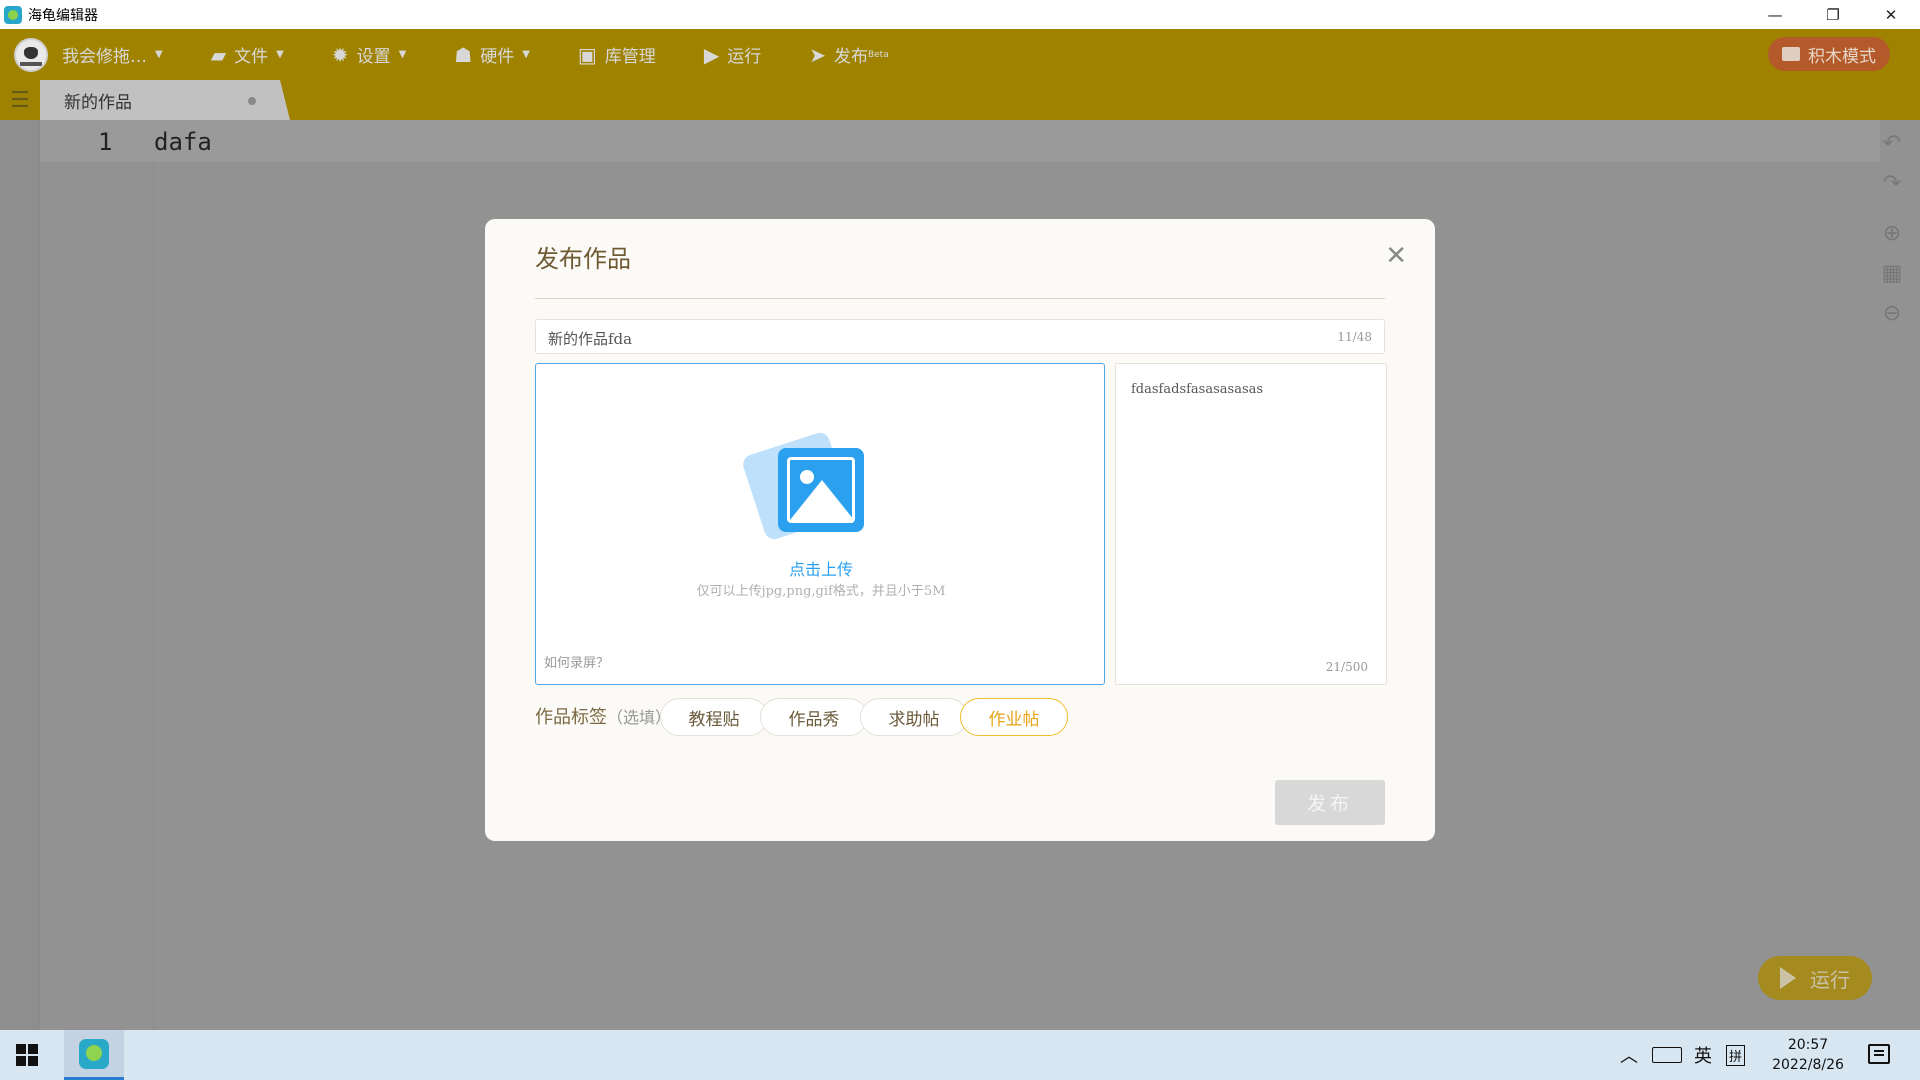  I want to click on block-mode-label: 积木模式, so click(1842, 56).